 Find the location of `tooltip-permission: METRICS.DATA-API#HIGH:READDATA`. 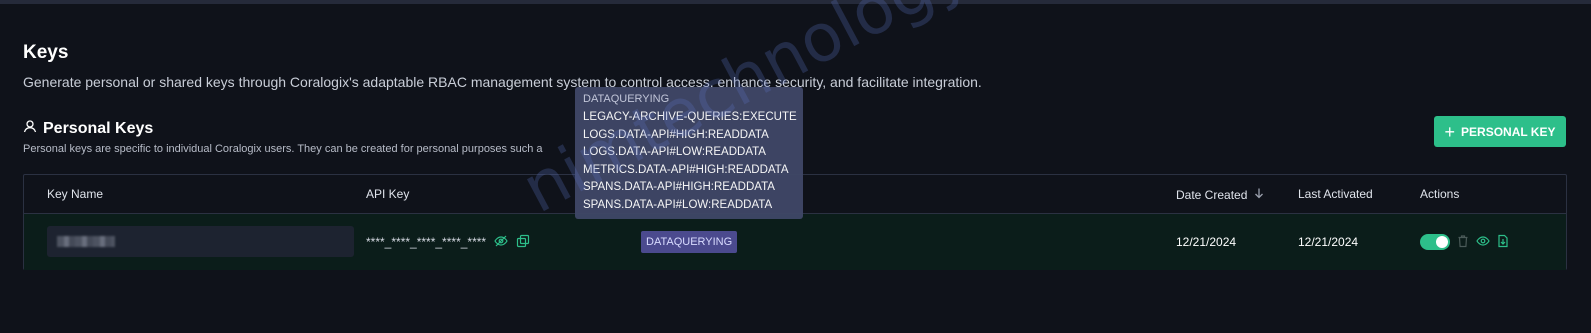

tooltip-permission: METRICS.DATA-API#HIGH:READDATA is located at coordinates (686, 169).